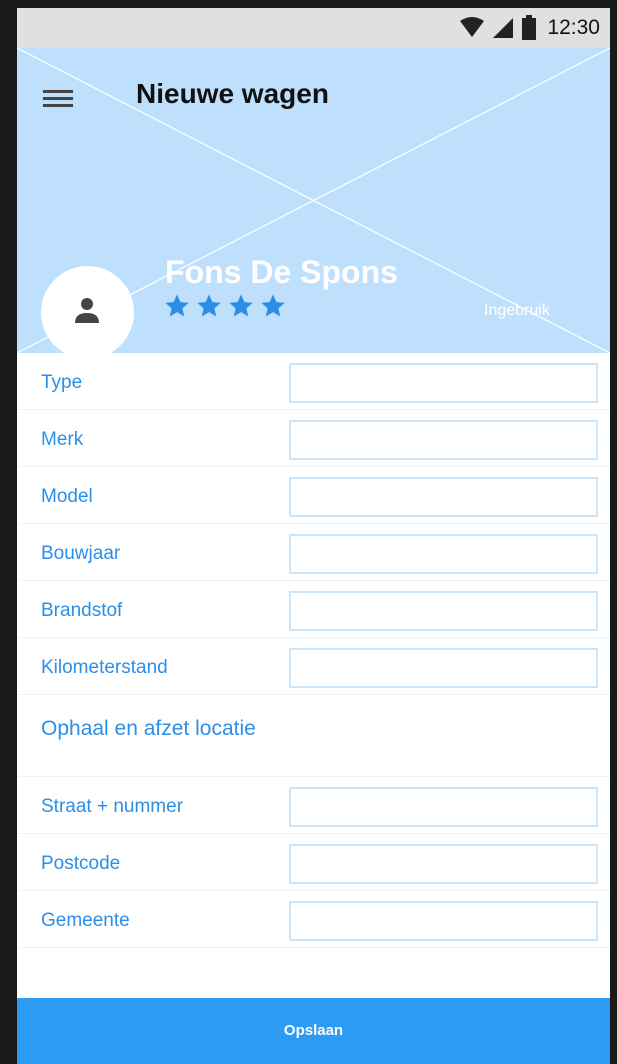 Image resolution: width=617 pixels, height=1064 pixels. I want to click on avatar, so click(87, 309).